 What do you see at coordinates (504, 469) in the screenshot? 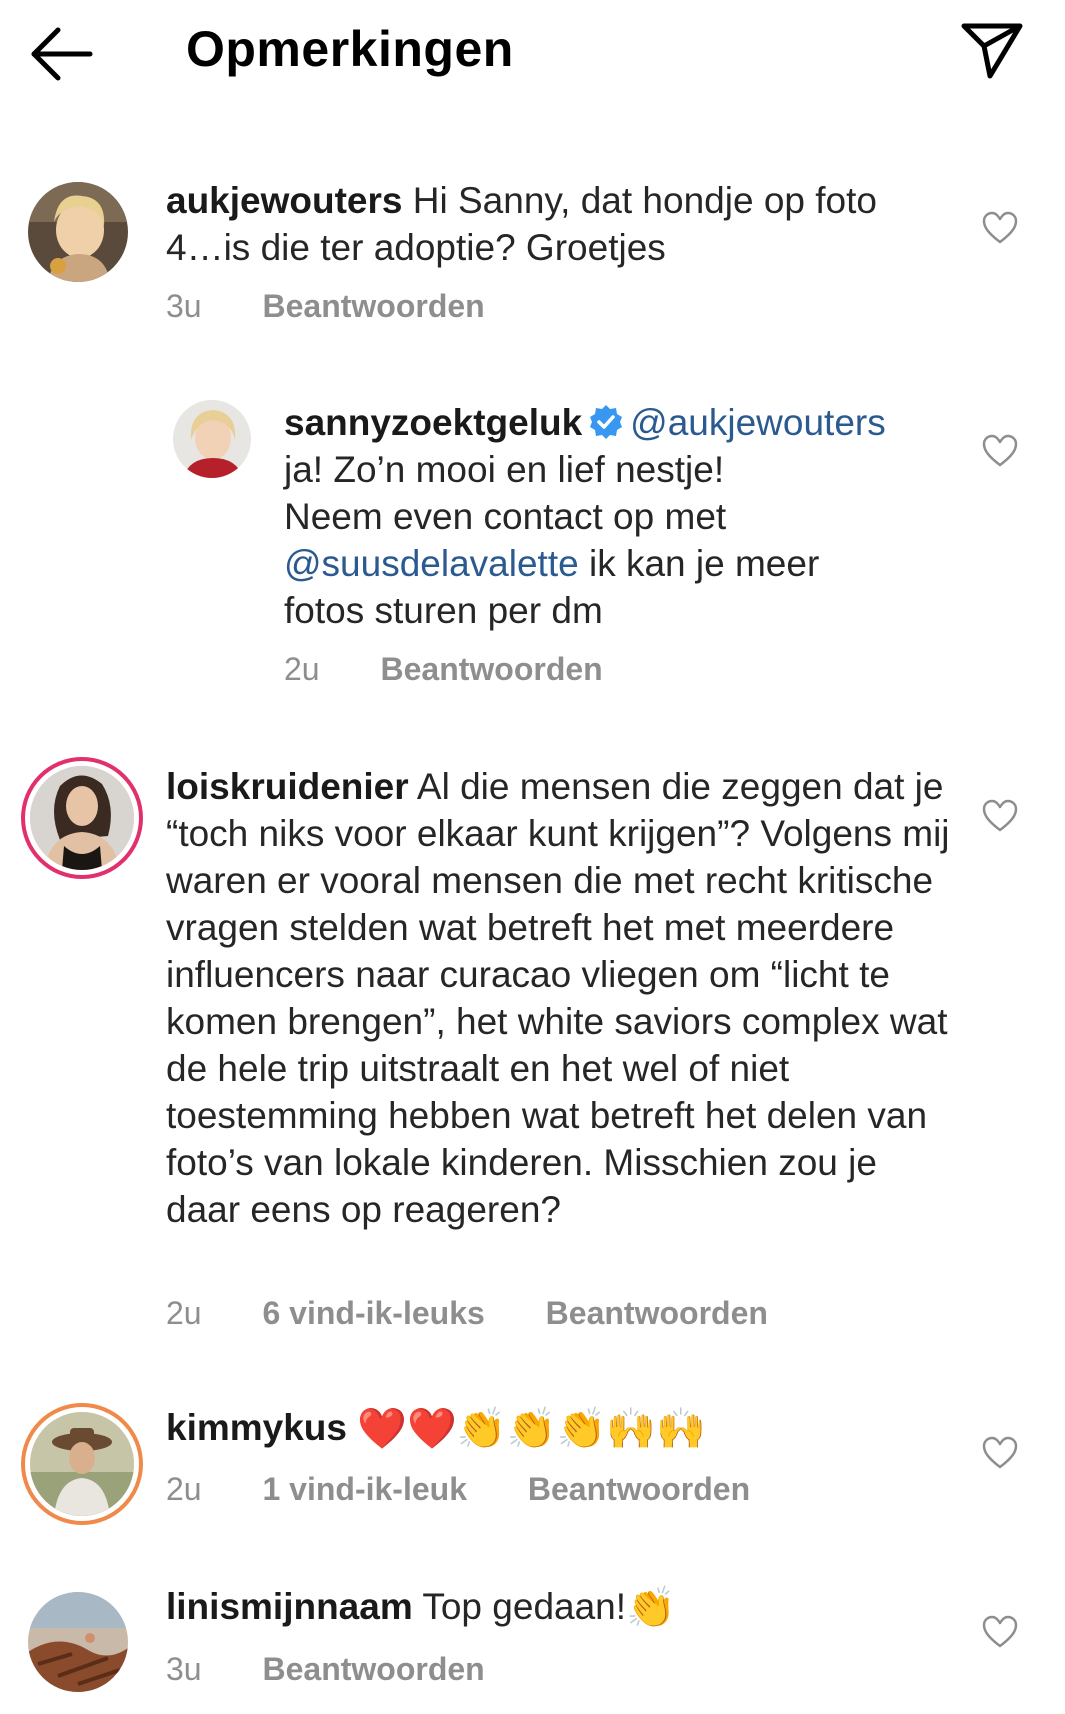
I see `comment-body: ja! Zo’n mooi en lief nestje!` at bounding box center [504, 469].